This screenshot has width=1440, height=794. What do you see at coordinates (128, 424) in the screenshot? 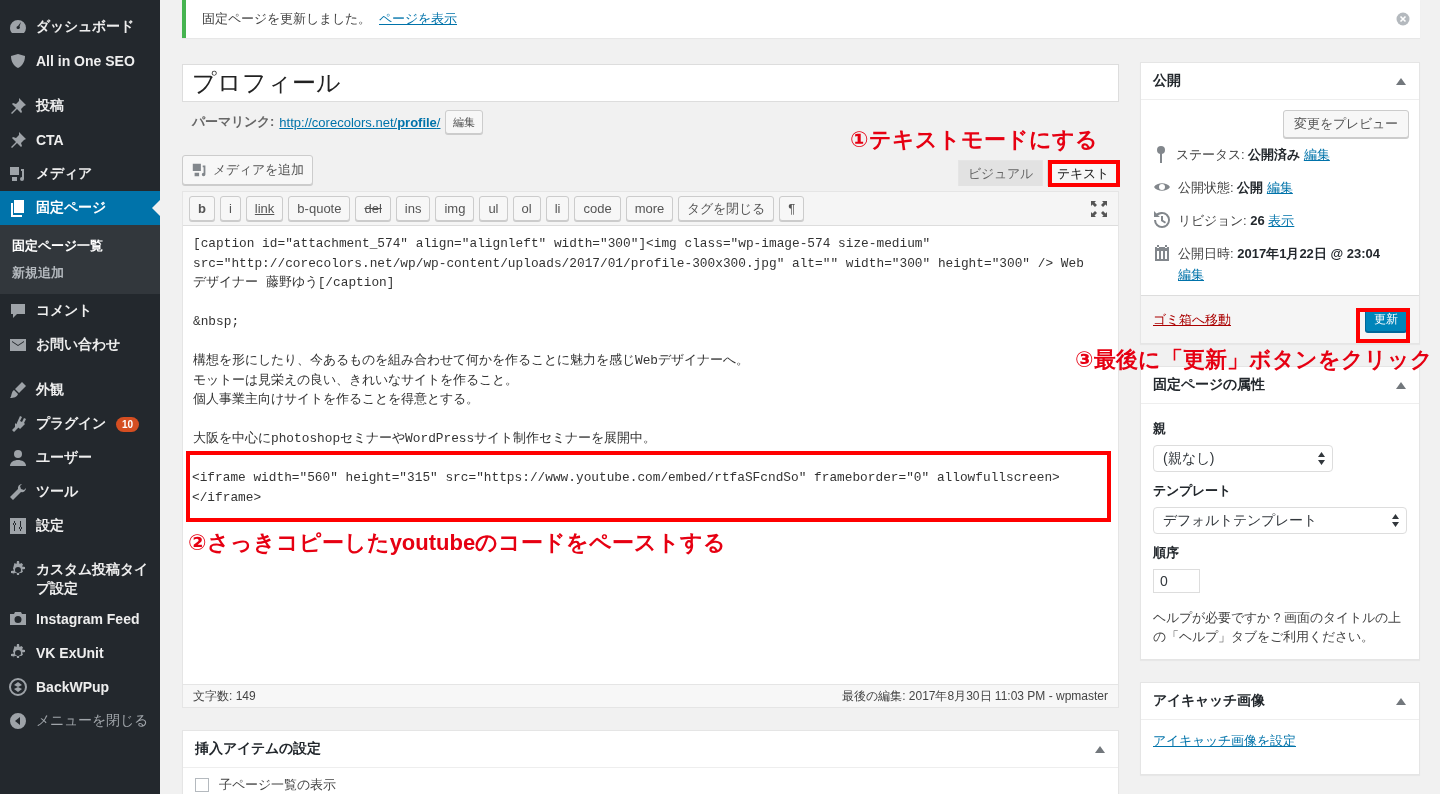
I see `update-count-badge: 10` at bounding box center [128, 424].